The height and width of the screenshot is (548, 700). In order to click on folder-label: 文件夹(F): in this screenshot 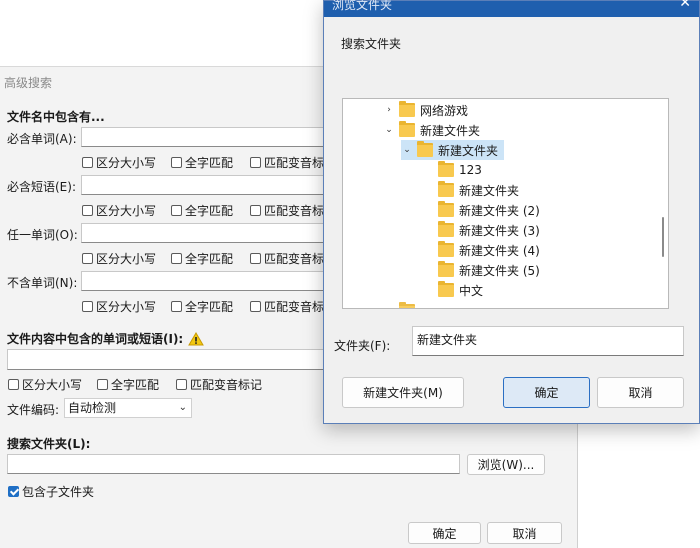, I will do `click(362, 346)`.